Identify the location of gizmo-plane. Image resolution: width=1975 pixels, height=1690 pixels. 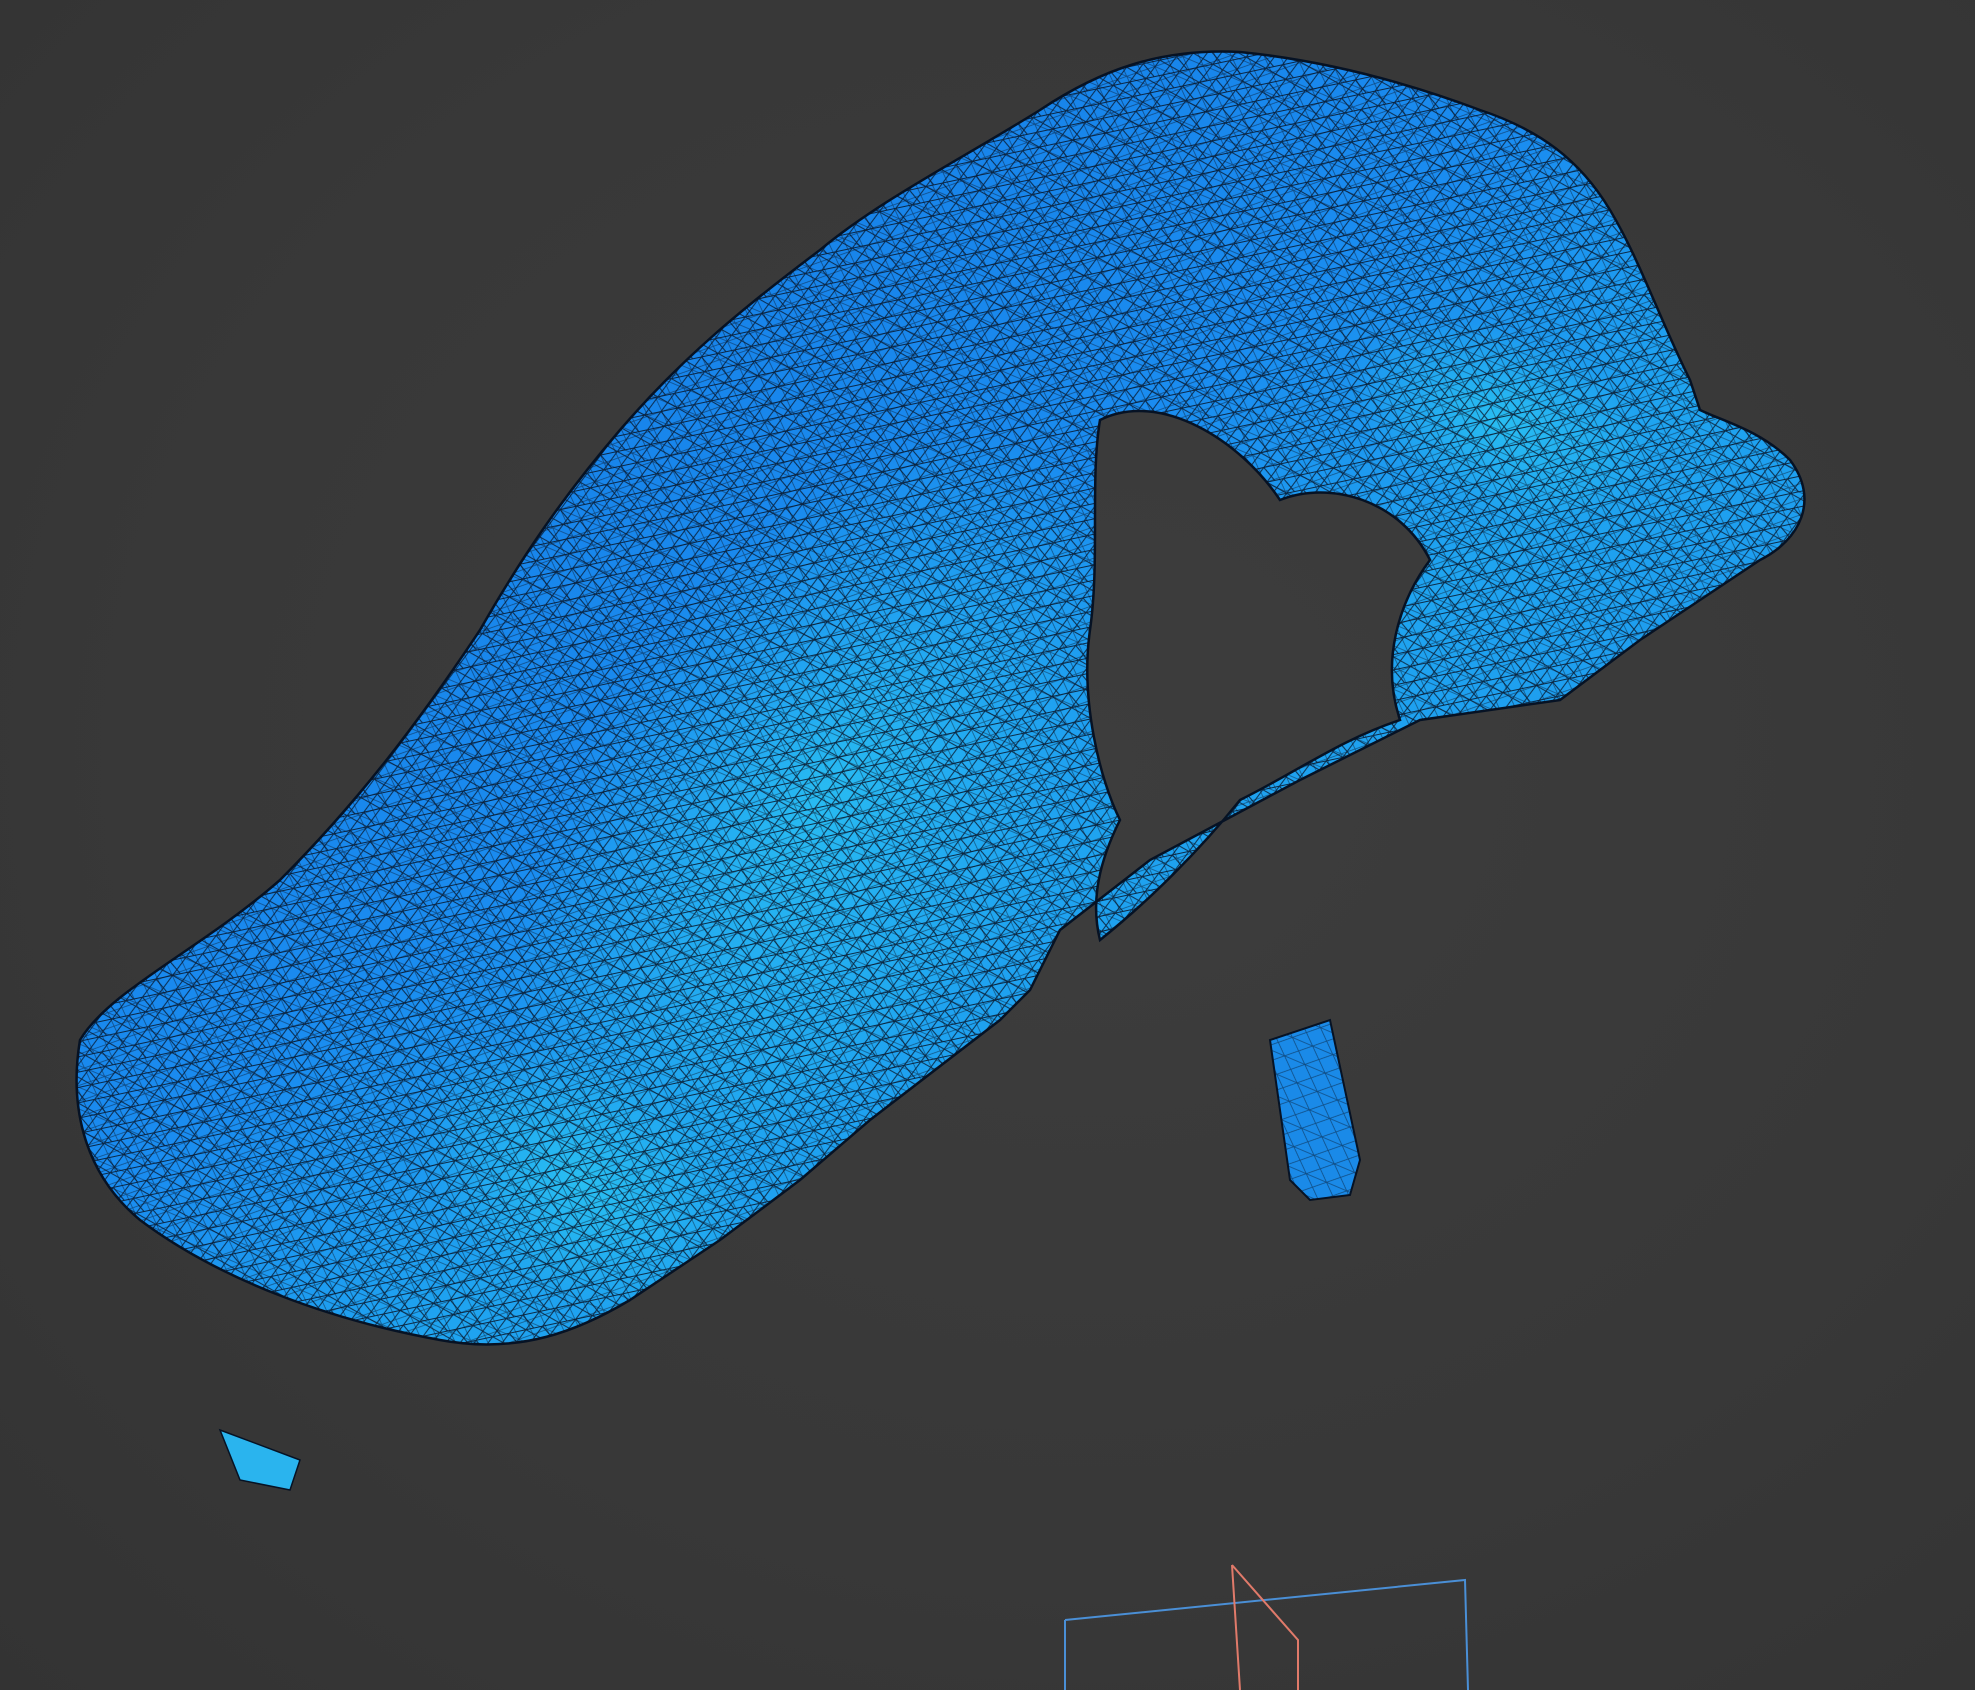
(1265, 1627).